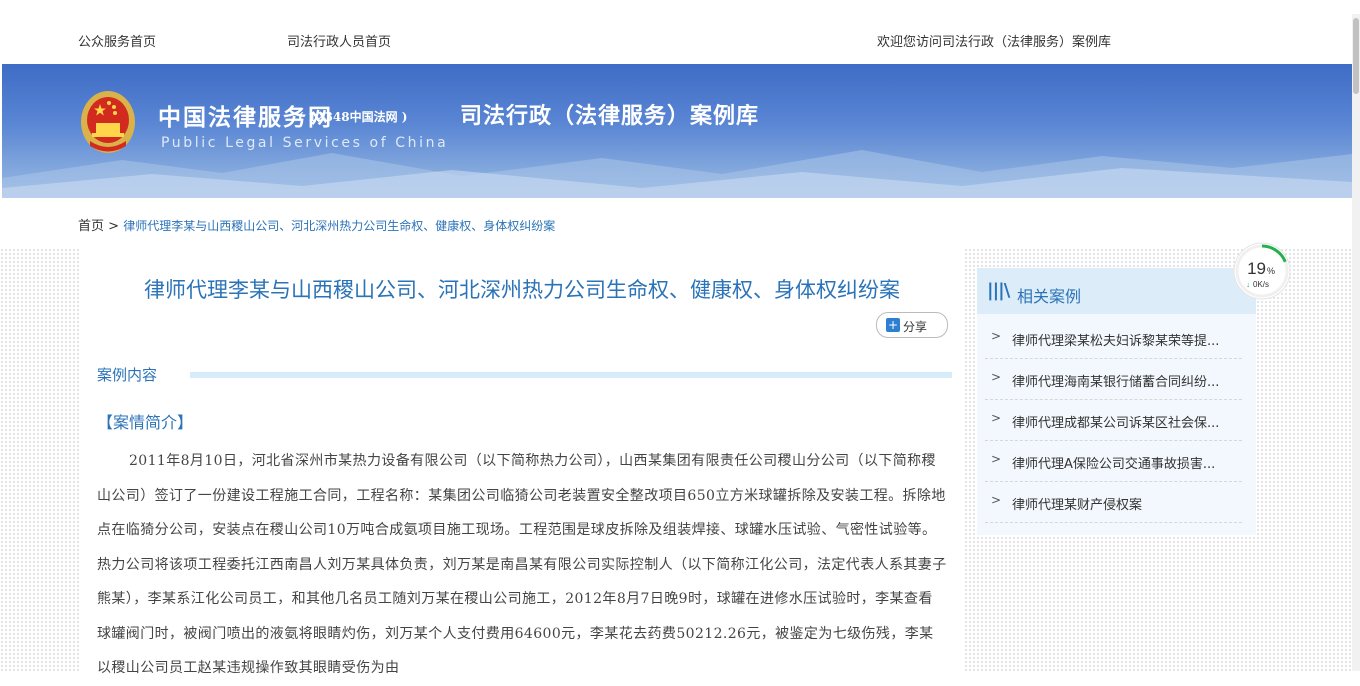 The width and height of the screenshot is (1360, 686). Describe the element at coordinates (1248, 284) in the screenshot. I see `down-arrow-icon: ↓` at that location.